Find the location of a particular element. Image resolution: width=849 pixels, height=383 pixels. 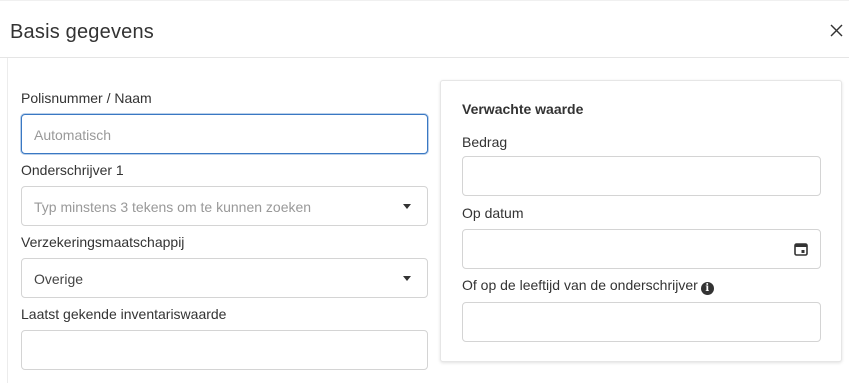

modal-title: Basis gegevens is located at coordinates (82, 32).